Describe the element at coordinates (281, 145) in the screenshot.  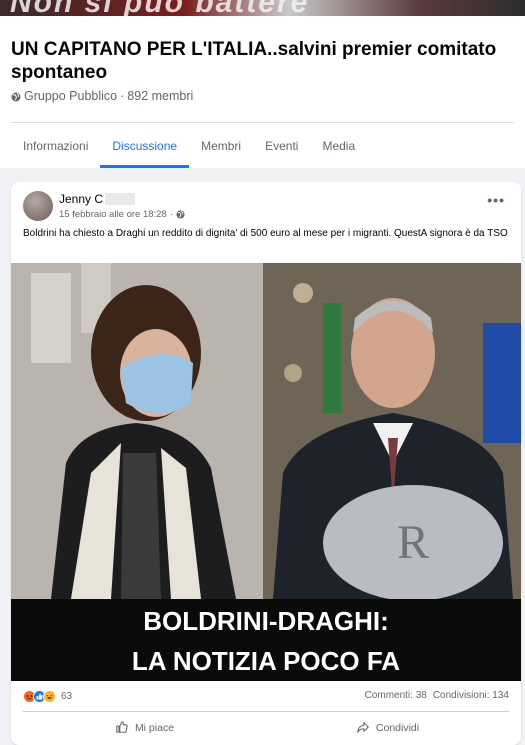
I see `tab-eventi: Eventi` at that location.